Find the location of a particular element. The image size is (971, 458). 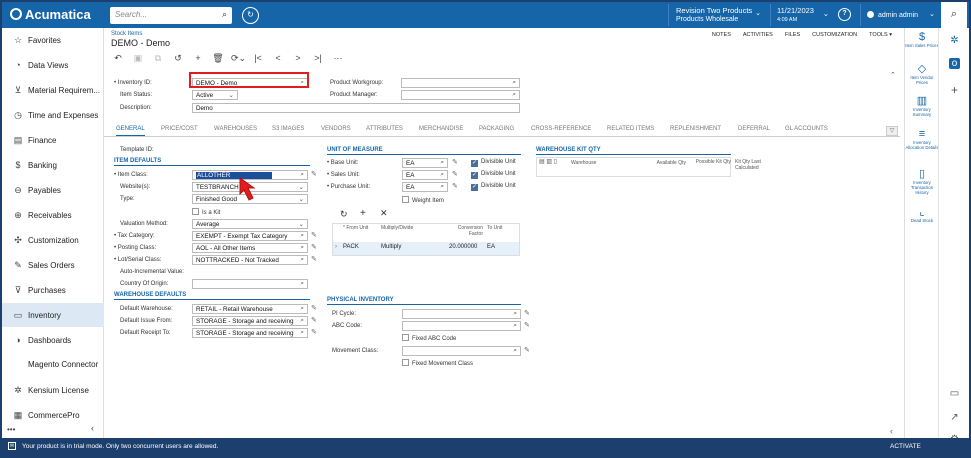

activate-link: ACTIVATE is located at coordinates (905, 446).